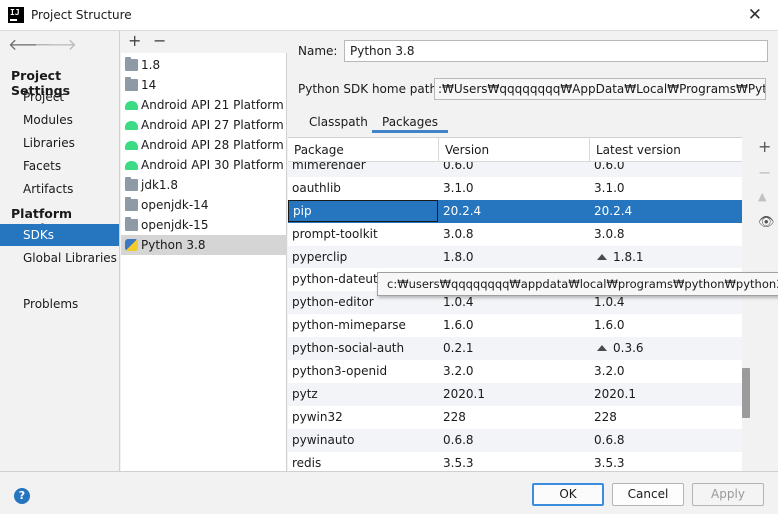 This screenshot has height=514, width=778. Describe the element at coordinates (515, 188) in the screenshot. I see `table-row: oauthlib 3.1.0 3.1.0` at that location.